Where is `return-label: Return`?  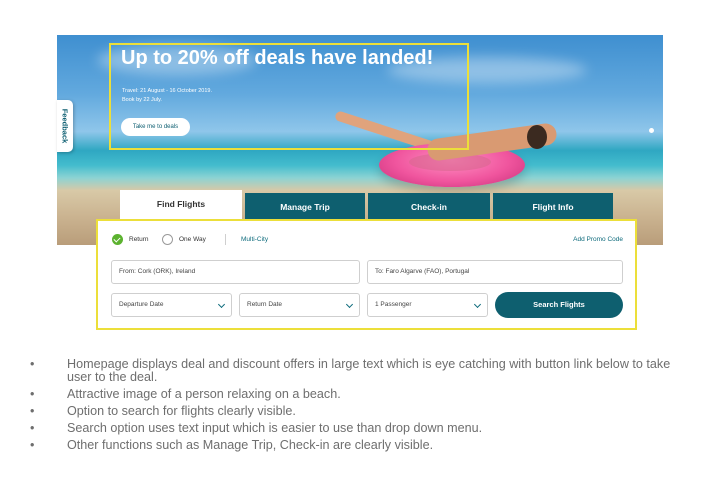
return-label: Return is located at coordinates (139, 239).